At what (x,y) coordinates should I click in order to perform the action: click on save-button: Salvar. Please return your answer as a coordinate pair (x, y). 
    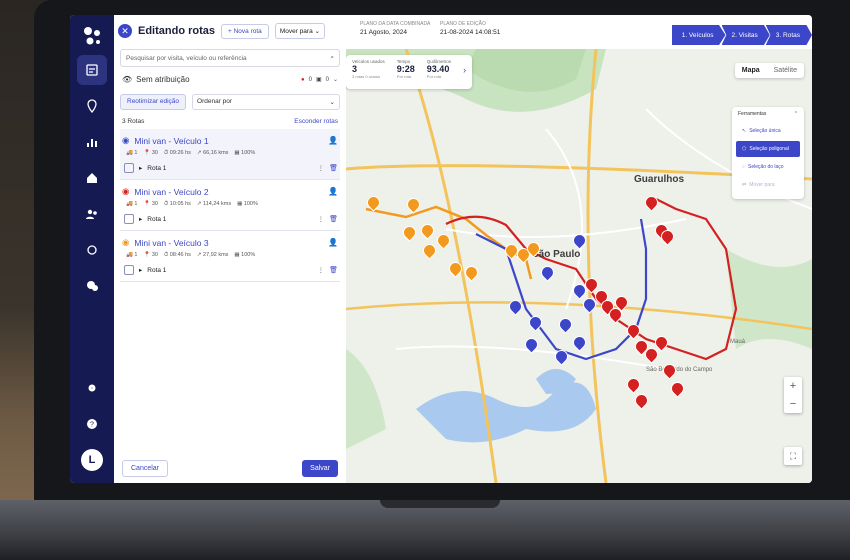
    Looking at the image, I should click on (320, 468).